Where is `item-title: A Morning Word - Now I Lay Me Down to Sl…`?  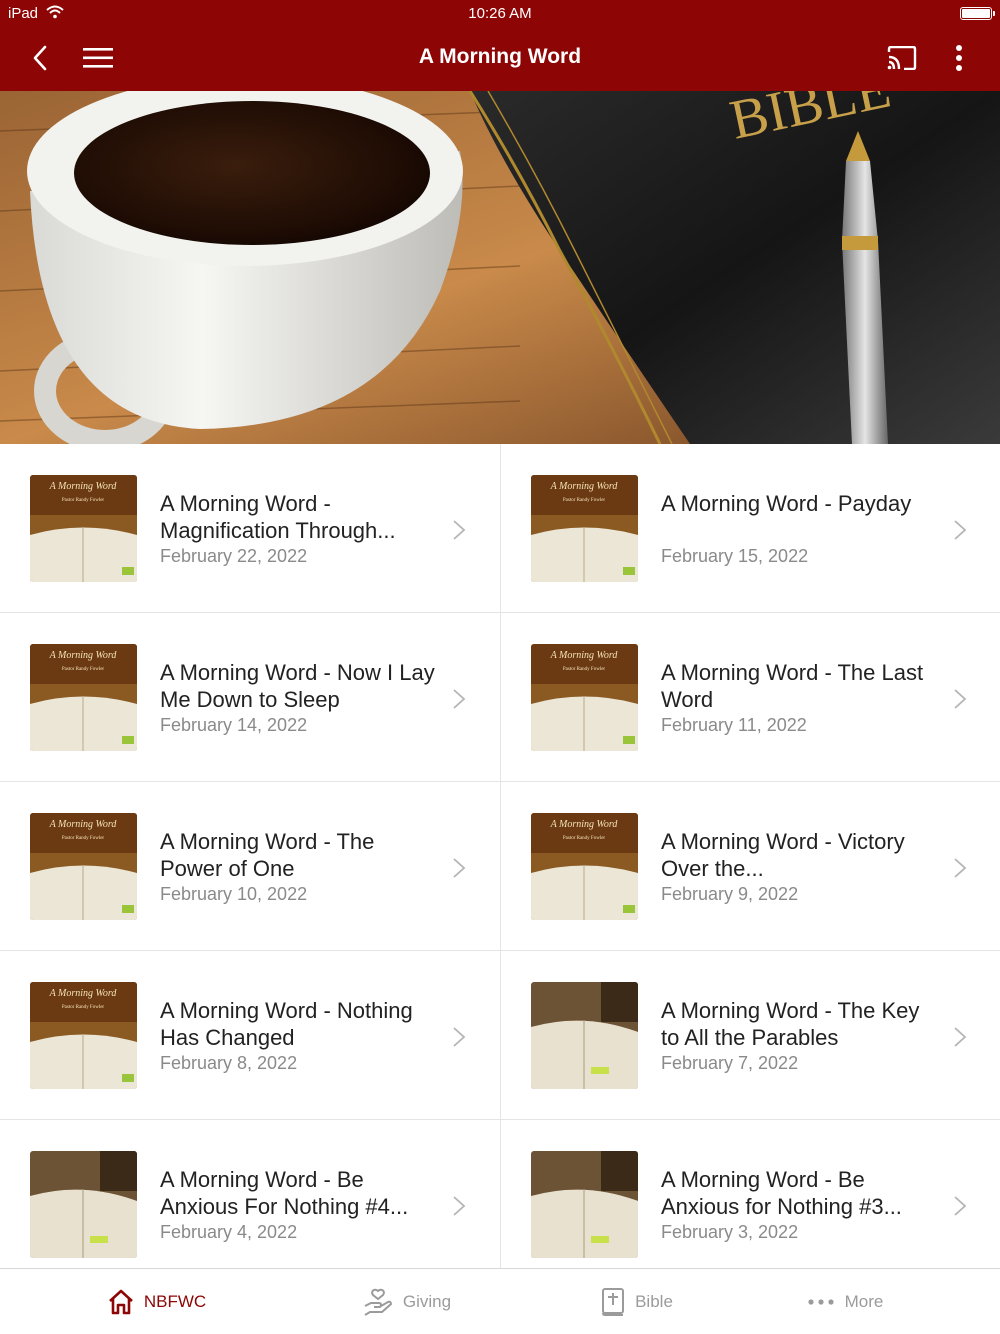
item-title: A Morning Word - Now I Lay Me Down to Sl… is located at coordinates (297, 686).